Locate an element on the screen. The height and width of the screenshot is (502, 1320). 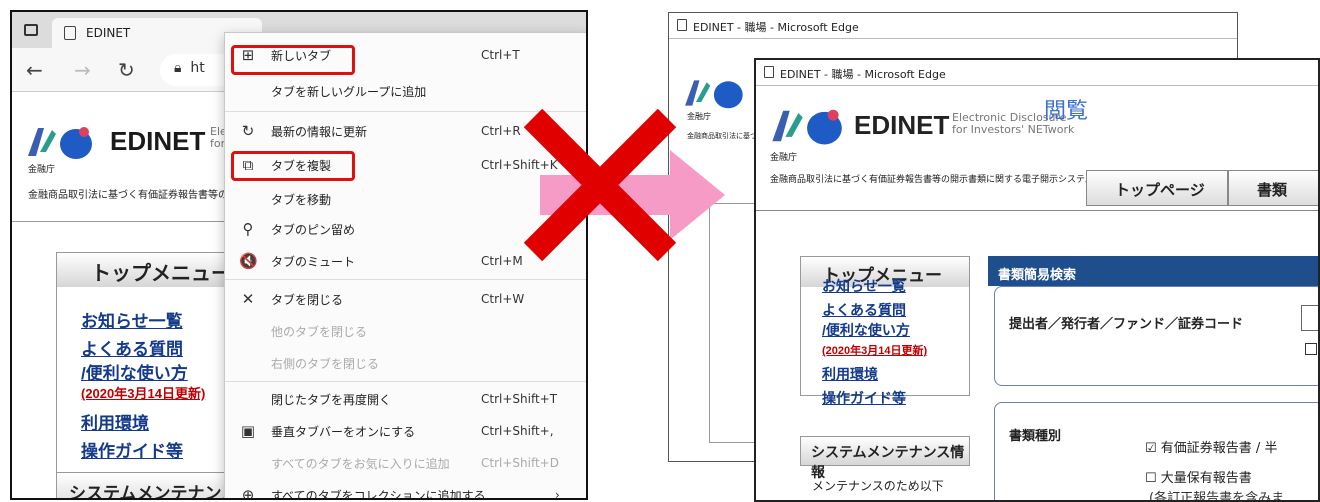
top-page-button: トップページ is located at coordinates (1157, 188).